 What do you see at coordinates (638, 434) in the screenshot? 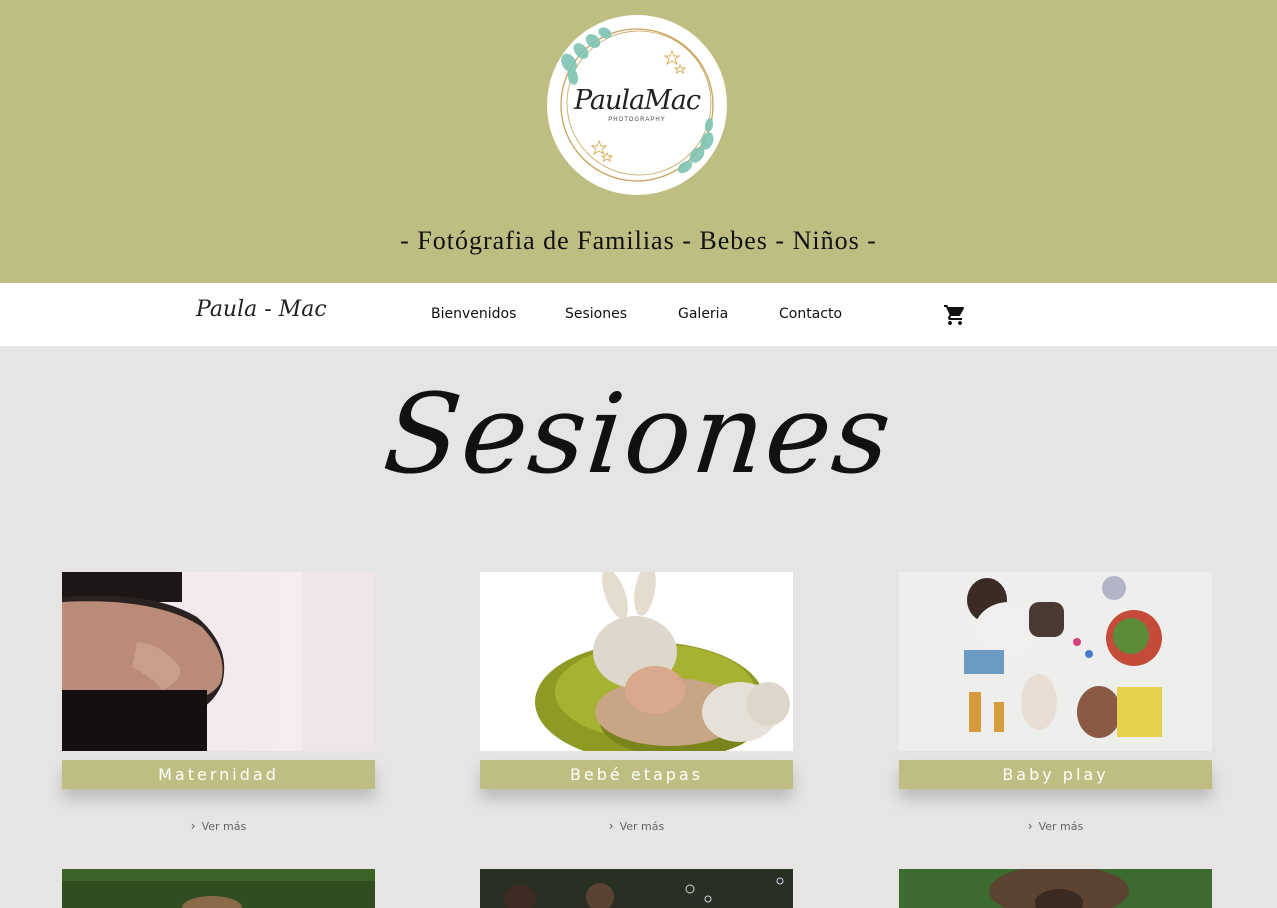
I see `page-title: Sesiones` at bounding box center [638, 434].